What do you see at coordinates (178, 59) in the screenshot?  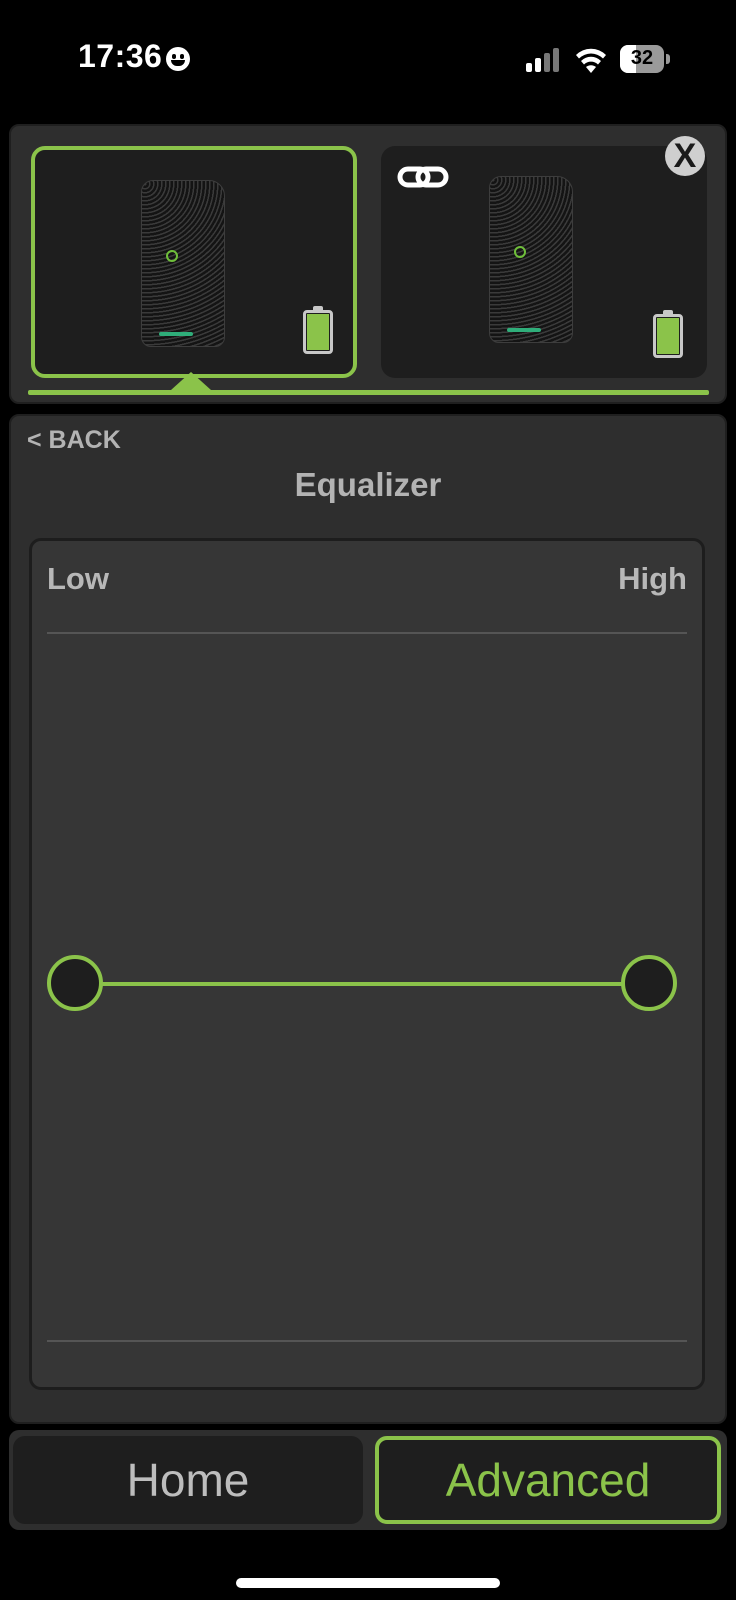 I see `smiley-icon` at bounding box center [178, 59].